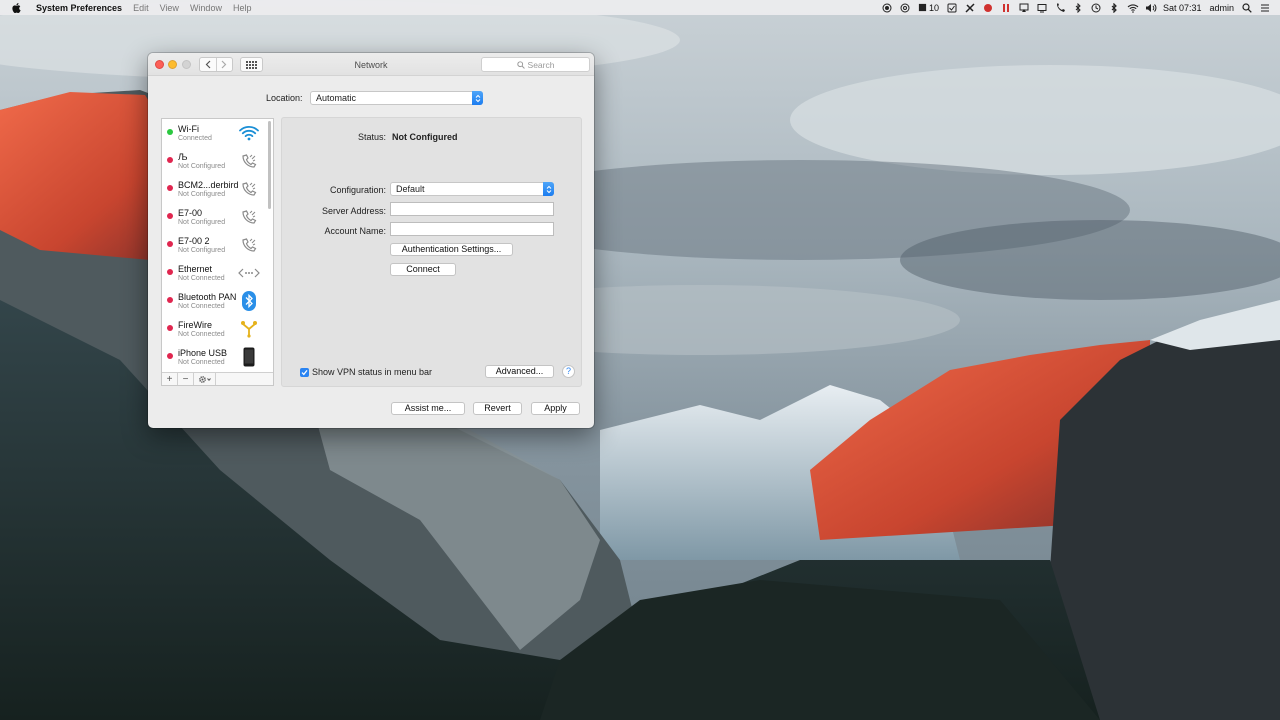 The image size is (1280, 720). I want to click on remove-service-button: −, so click(186, 379).